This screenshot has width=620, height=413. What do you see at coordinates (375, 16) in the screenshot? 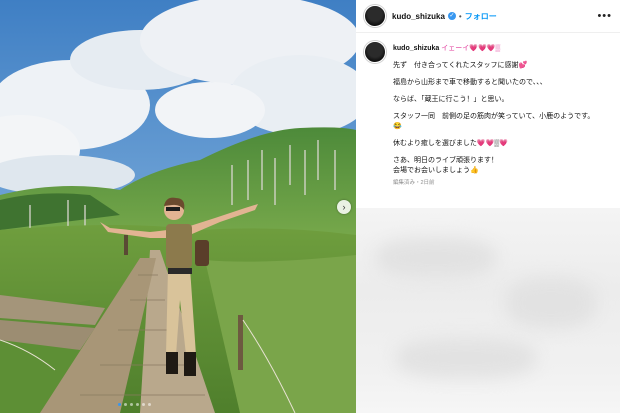
I see `avatar` at bounding box center [375, 16].